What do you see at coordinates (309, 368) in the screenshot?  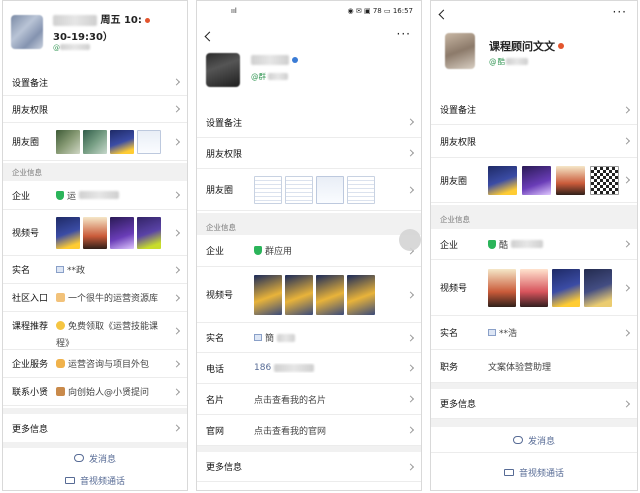 I see `phone-row: 电话 186` at bounding box center [309, 368].